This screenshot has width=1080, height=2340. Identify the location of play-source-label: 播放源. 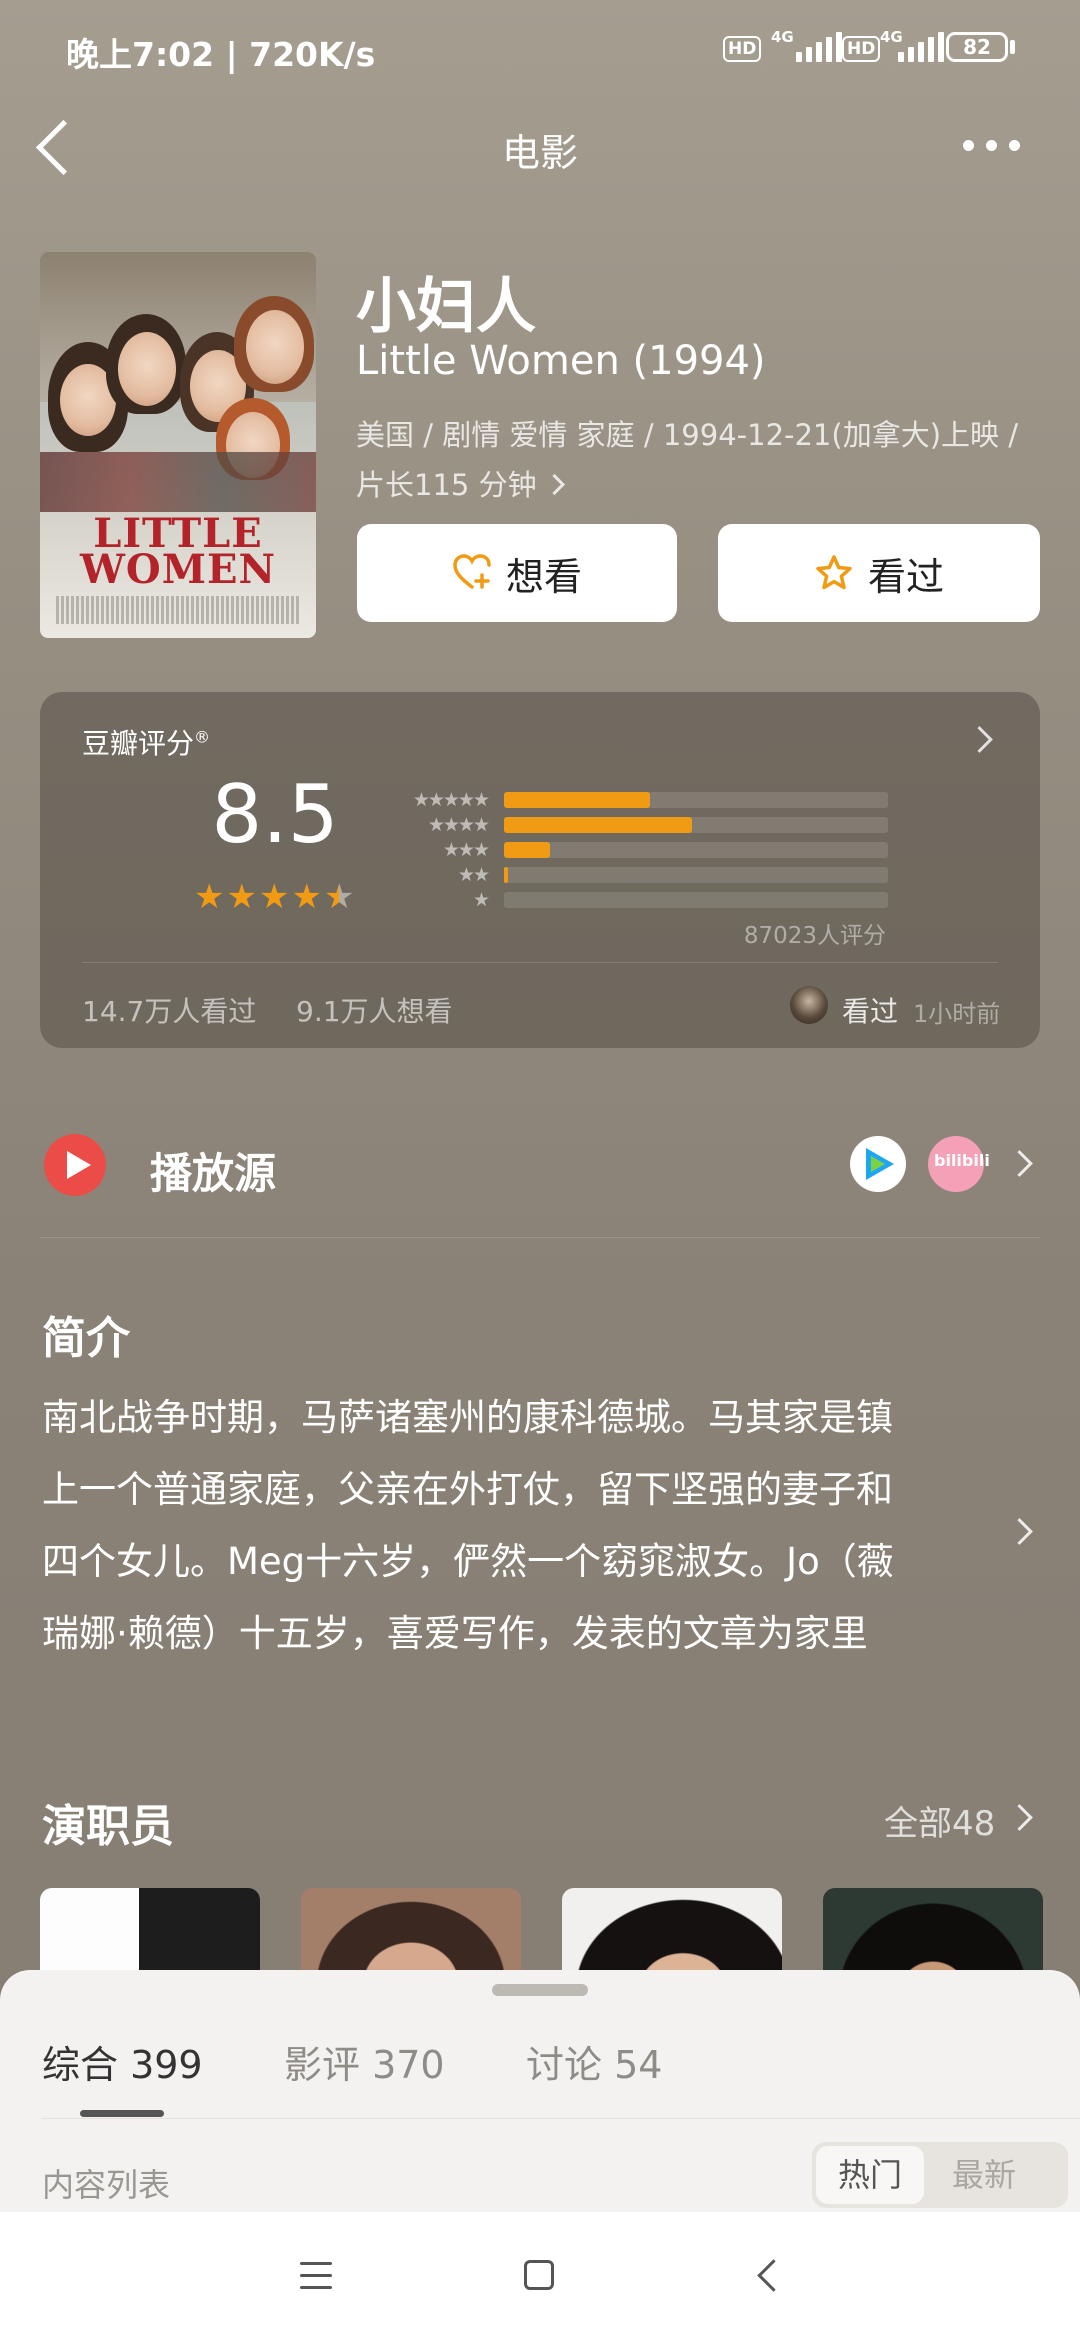
(213, 1170).